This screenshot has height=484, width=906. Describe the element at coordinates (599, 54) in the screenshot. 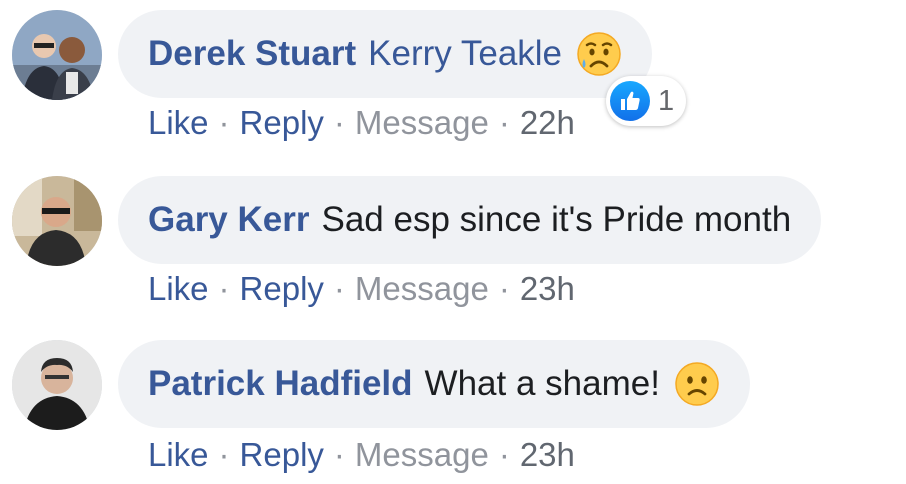

I see `sad-tear-face-icon` at that location.